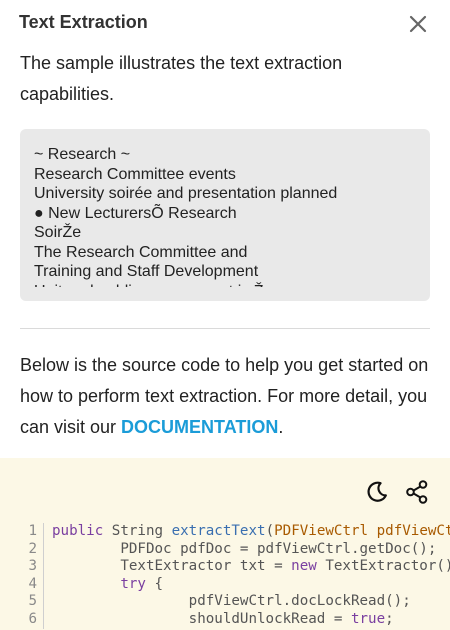 This screenshot has height=630, width=450. I want to click on dialog-header: Text Extraction, so click(225, 23).